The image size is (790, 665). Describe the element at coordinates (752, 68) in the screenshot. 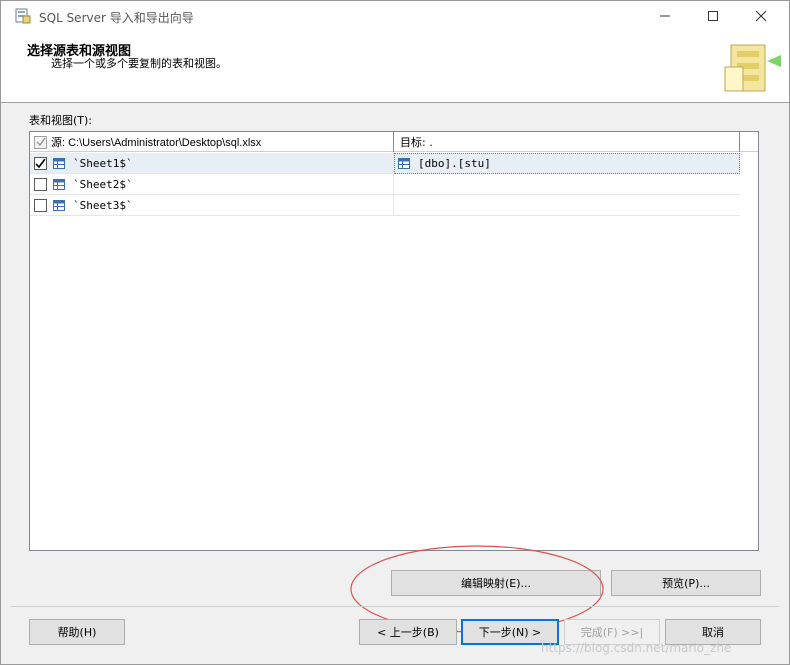

I see `wizard-header-graphic` at that location.